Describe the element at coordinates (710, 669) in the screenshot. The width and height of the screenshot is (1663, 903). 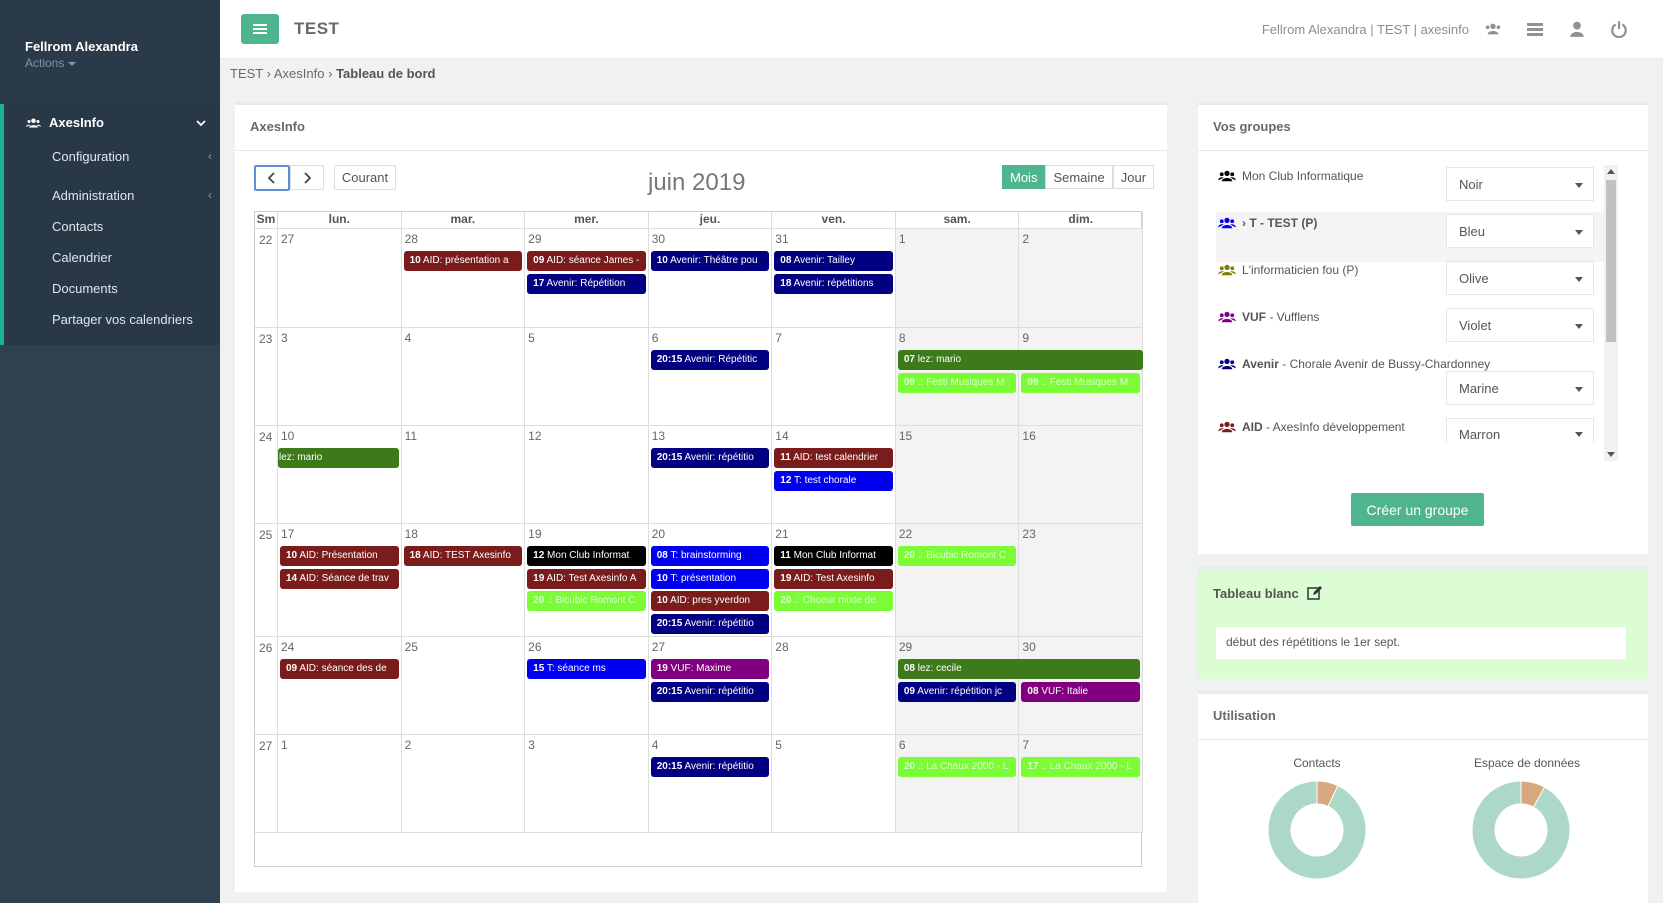
I see `calendar-event: 19 VUF: Maxime` at that location.